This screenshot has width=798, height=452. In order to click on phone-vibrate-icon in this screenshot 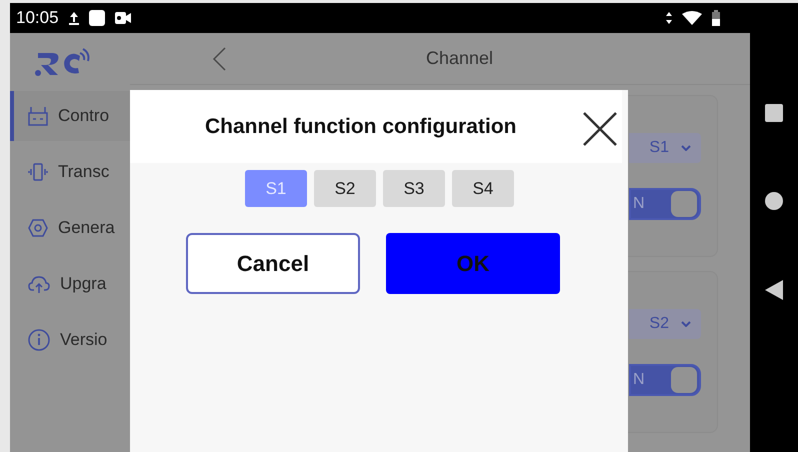, I will do `click(38, 172)`.